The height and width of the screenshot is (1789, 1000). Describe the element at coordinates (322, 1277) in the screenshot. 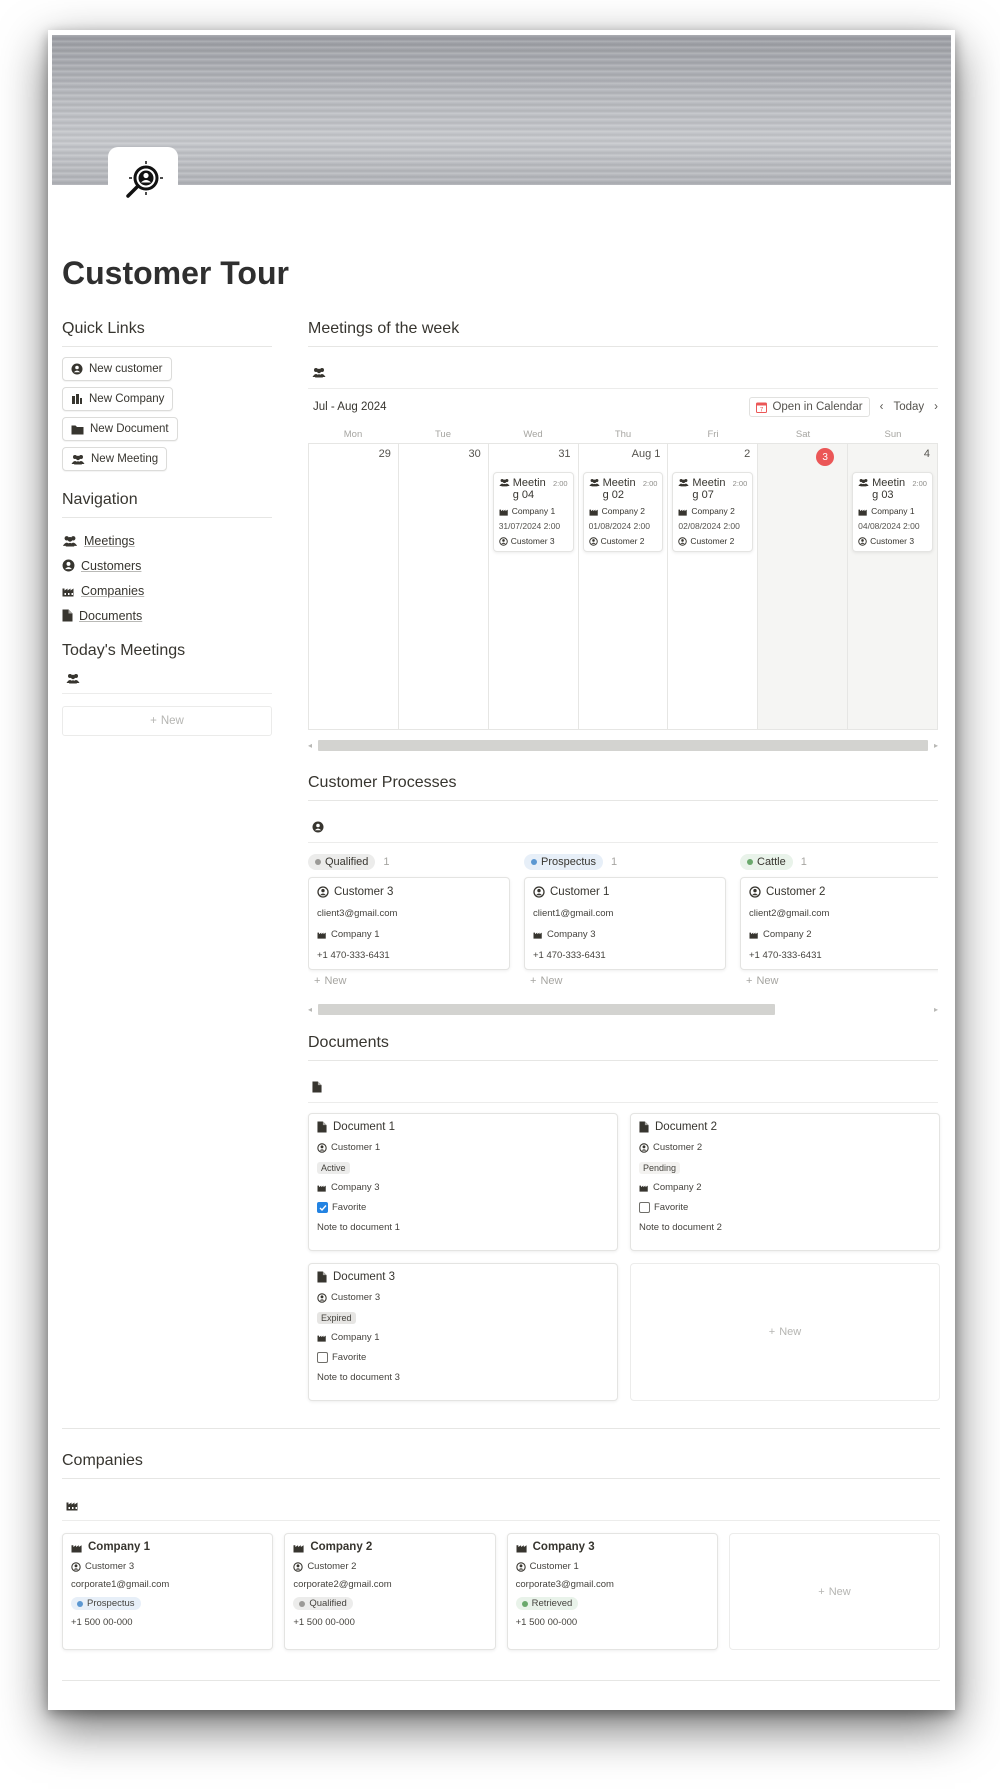

I see `document-icon` at that location.